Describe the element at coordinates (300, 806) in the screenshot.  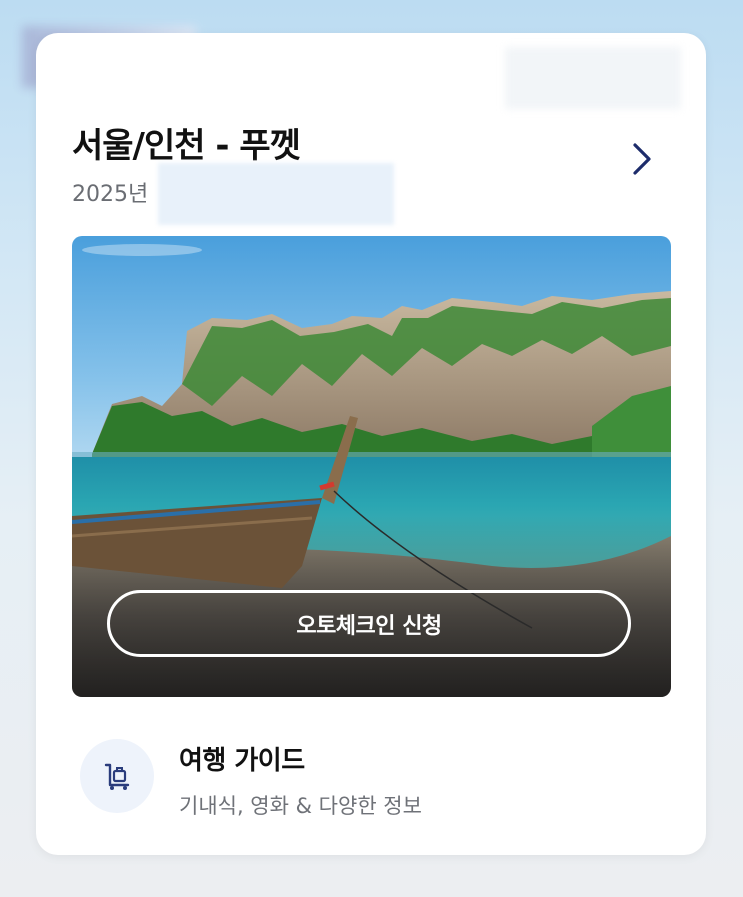
I see `guide-subtitle: 기내식, 영화 & 다양한 정보` at that location.